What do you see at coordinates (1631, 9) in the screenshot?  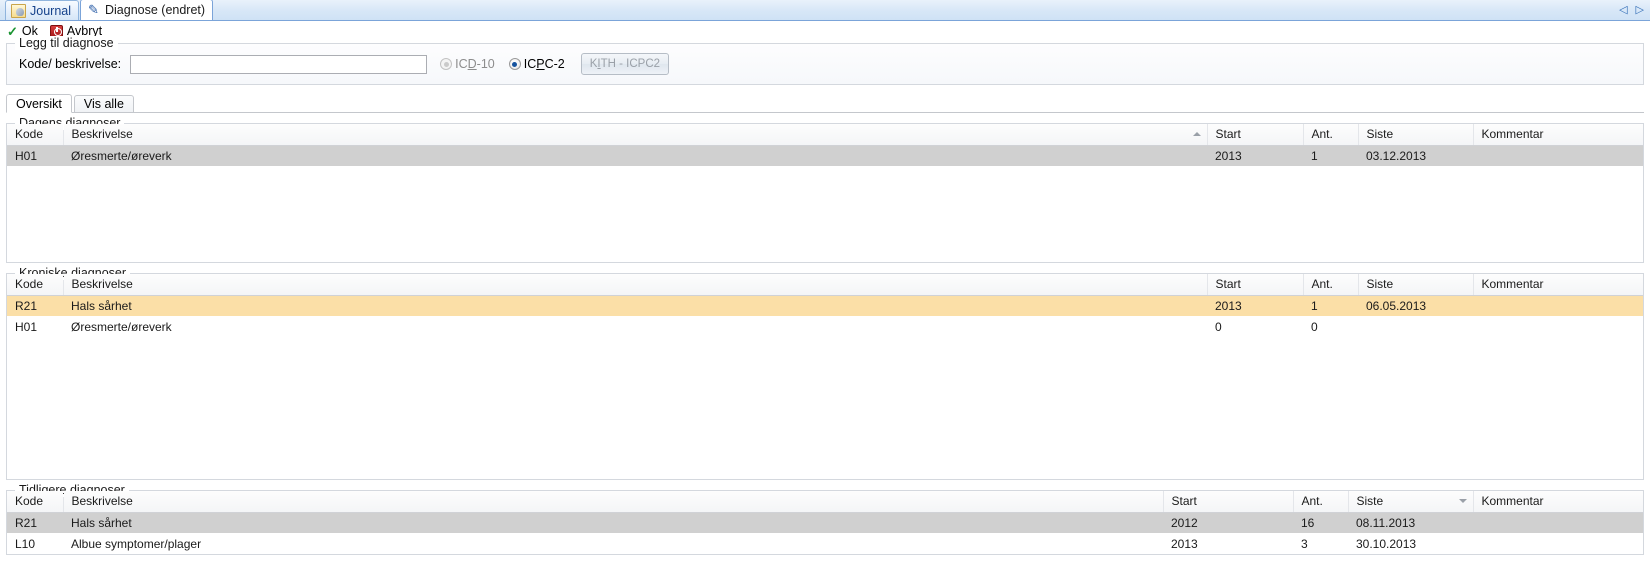 I see `tab-scroll-controls: ◁ ▷` at bounding box center [1631, 9].